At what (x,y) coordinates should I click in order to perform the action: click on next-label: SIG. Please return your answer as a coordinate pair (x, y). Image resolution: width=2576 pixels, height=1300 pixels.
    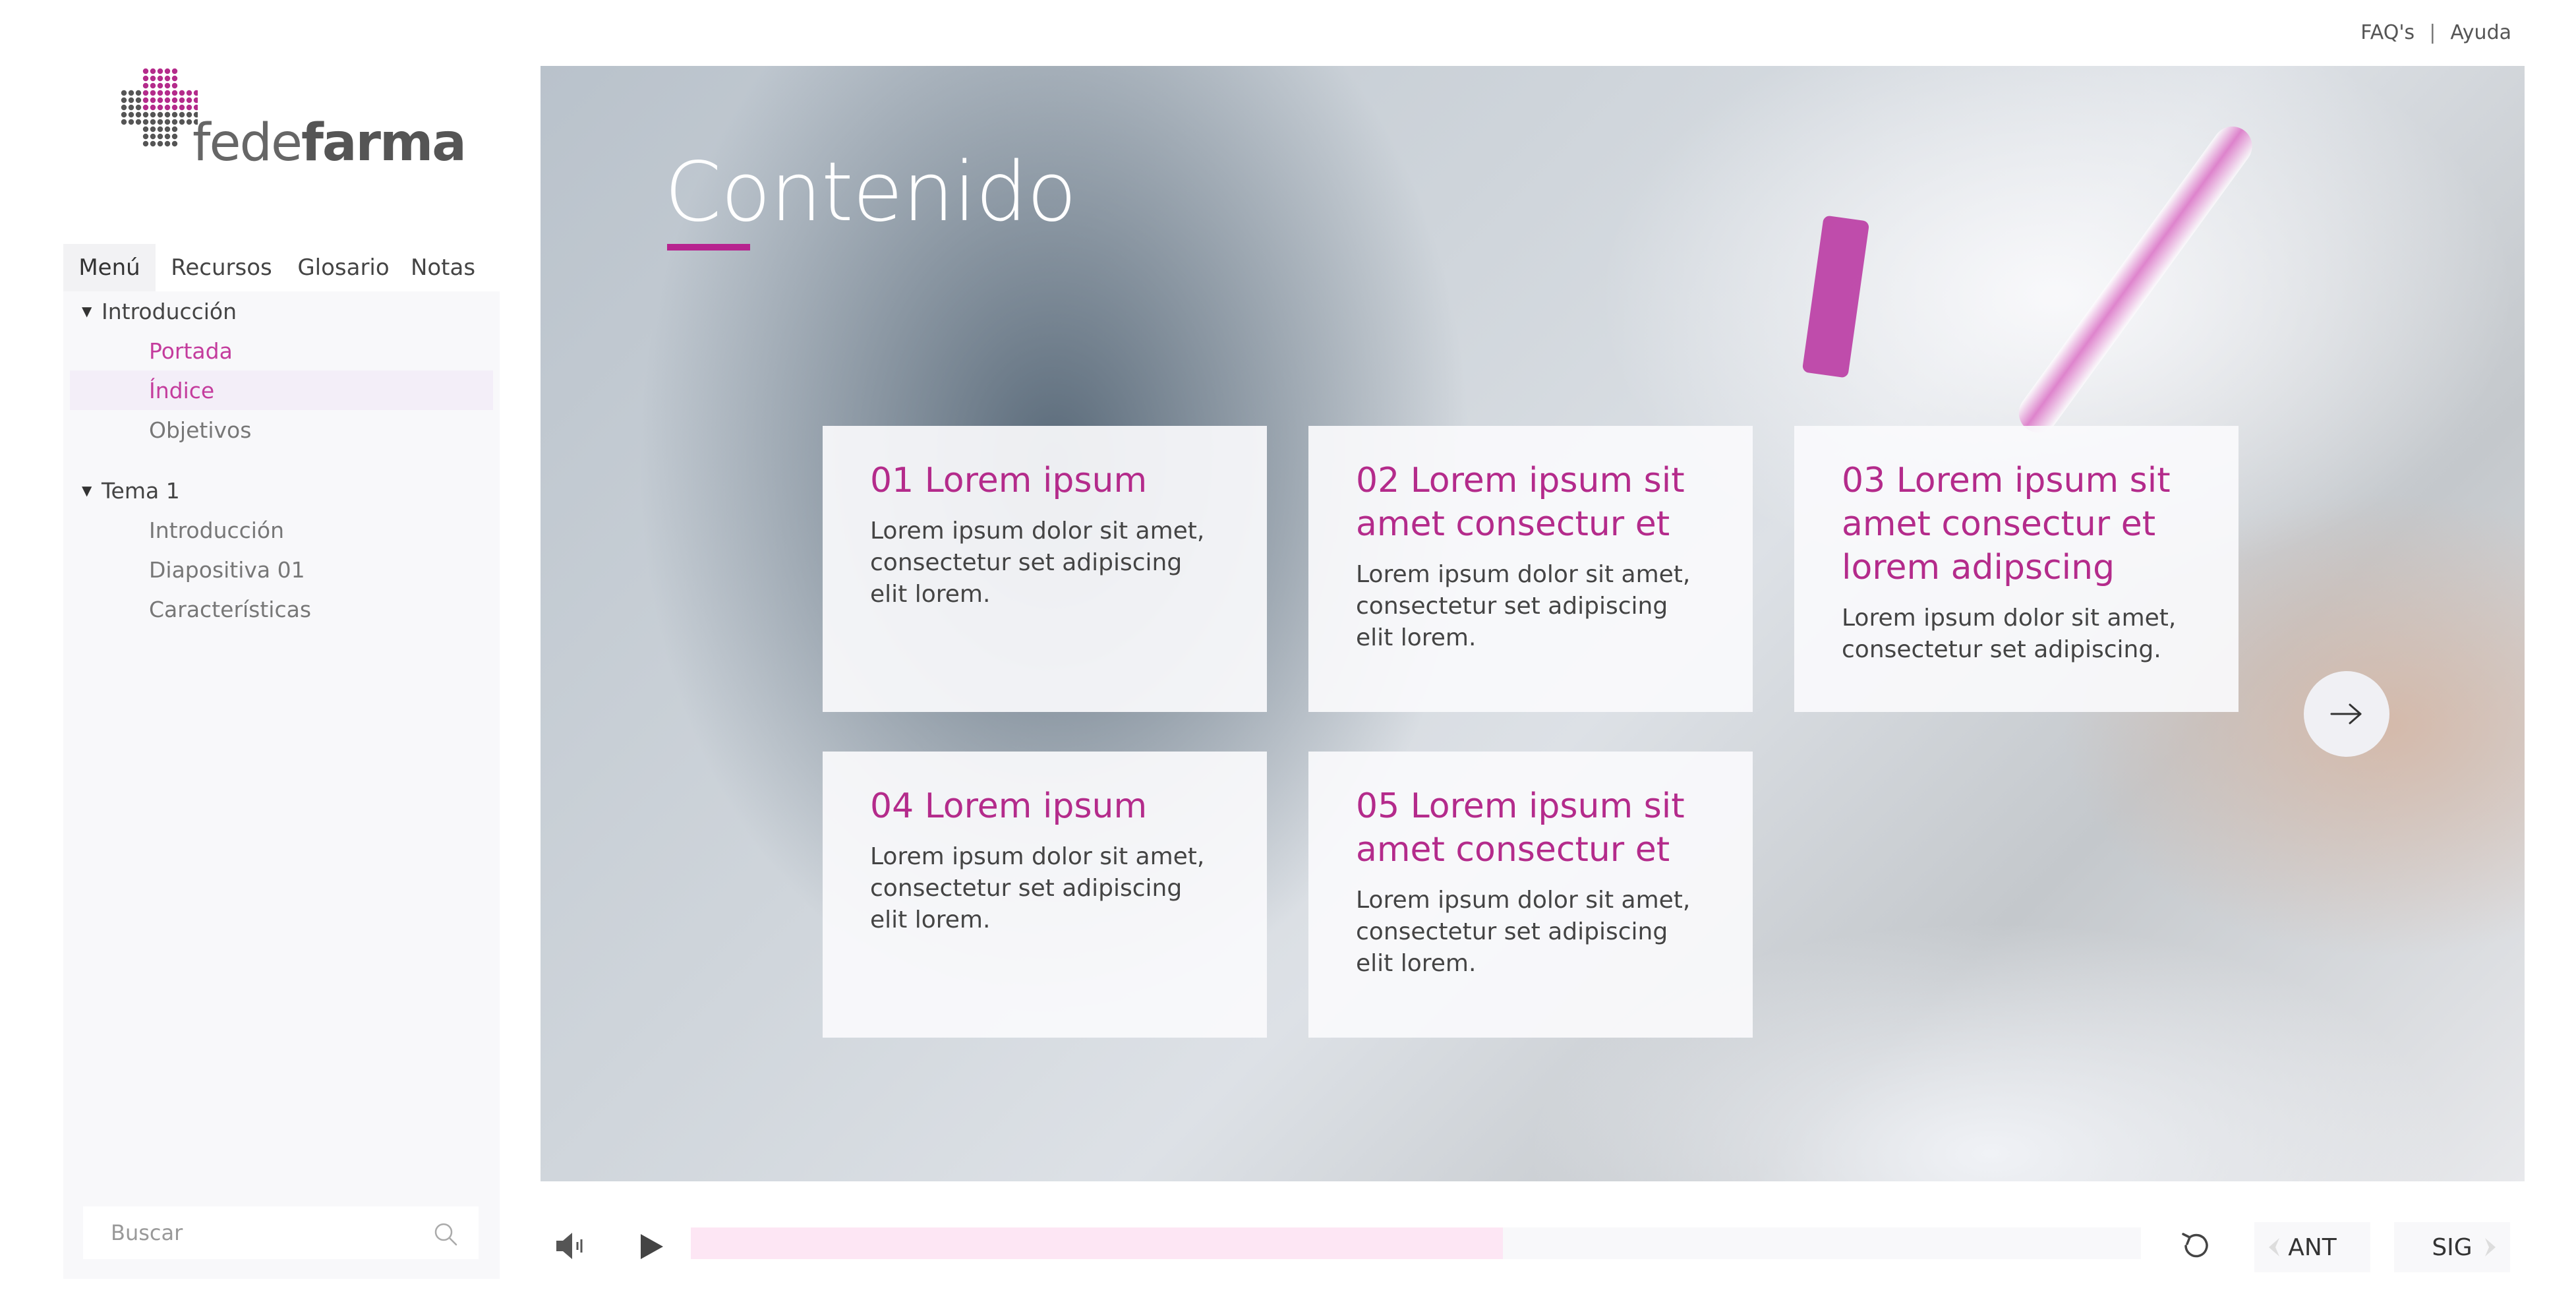
    Looking at the image, I should click on (2452, 1247).